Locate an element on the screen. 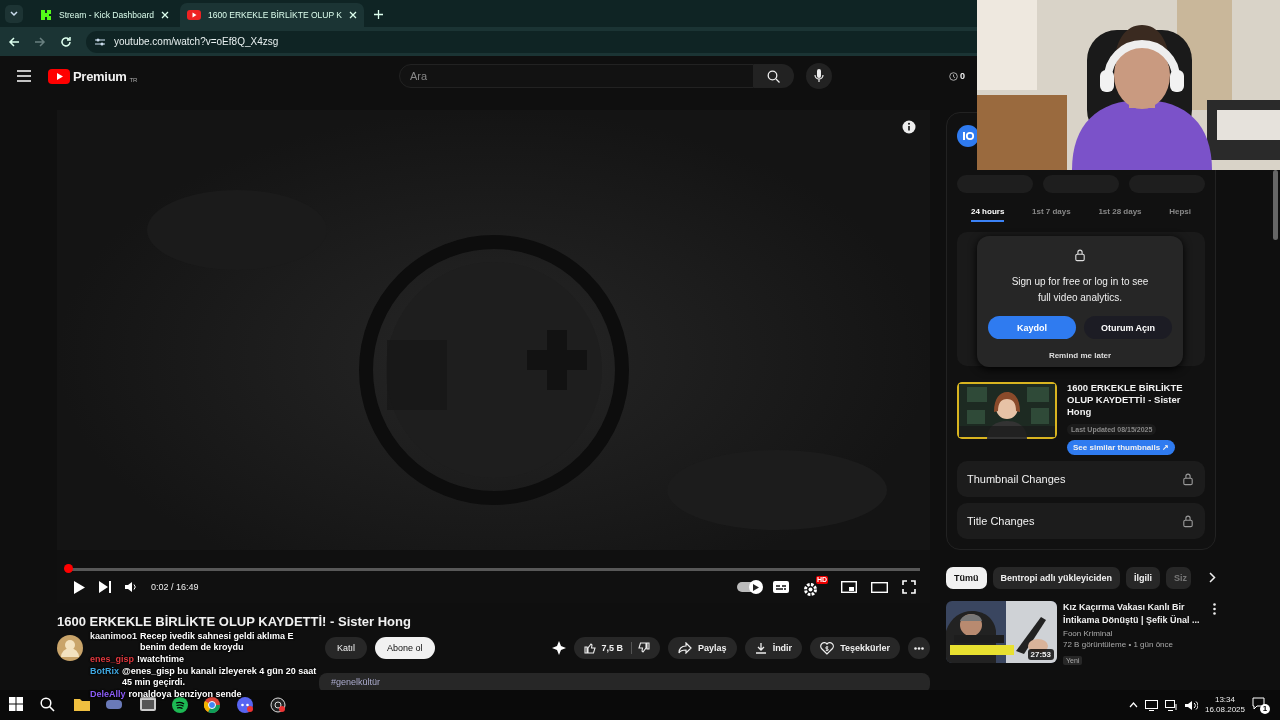 This screenshot has height=720, width=1280. notification-icon is located at coordinates (1258, 703).